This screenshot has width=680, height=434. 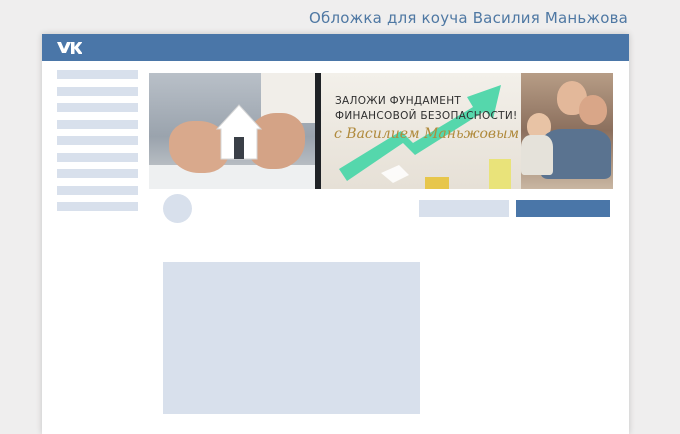 What do you see at coordinates (563, 208) in the screenshot?
I see `primary-action-button` at bounding box center [563, 208].